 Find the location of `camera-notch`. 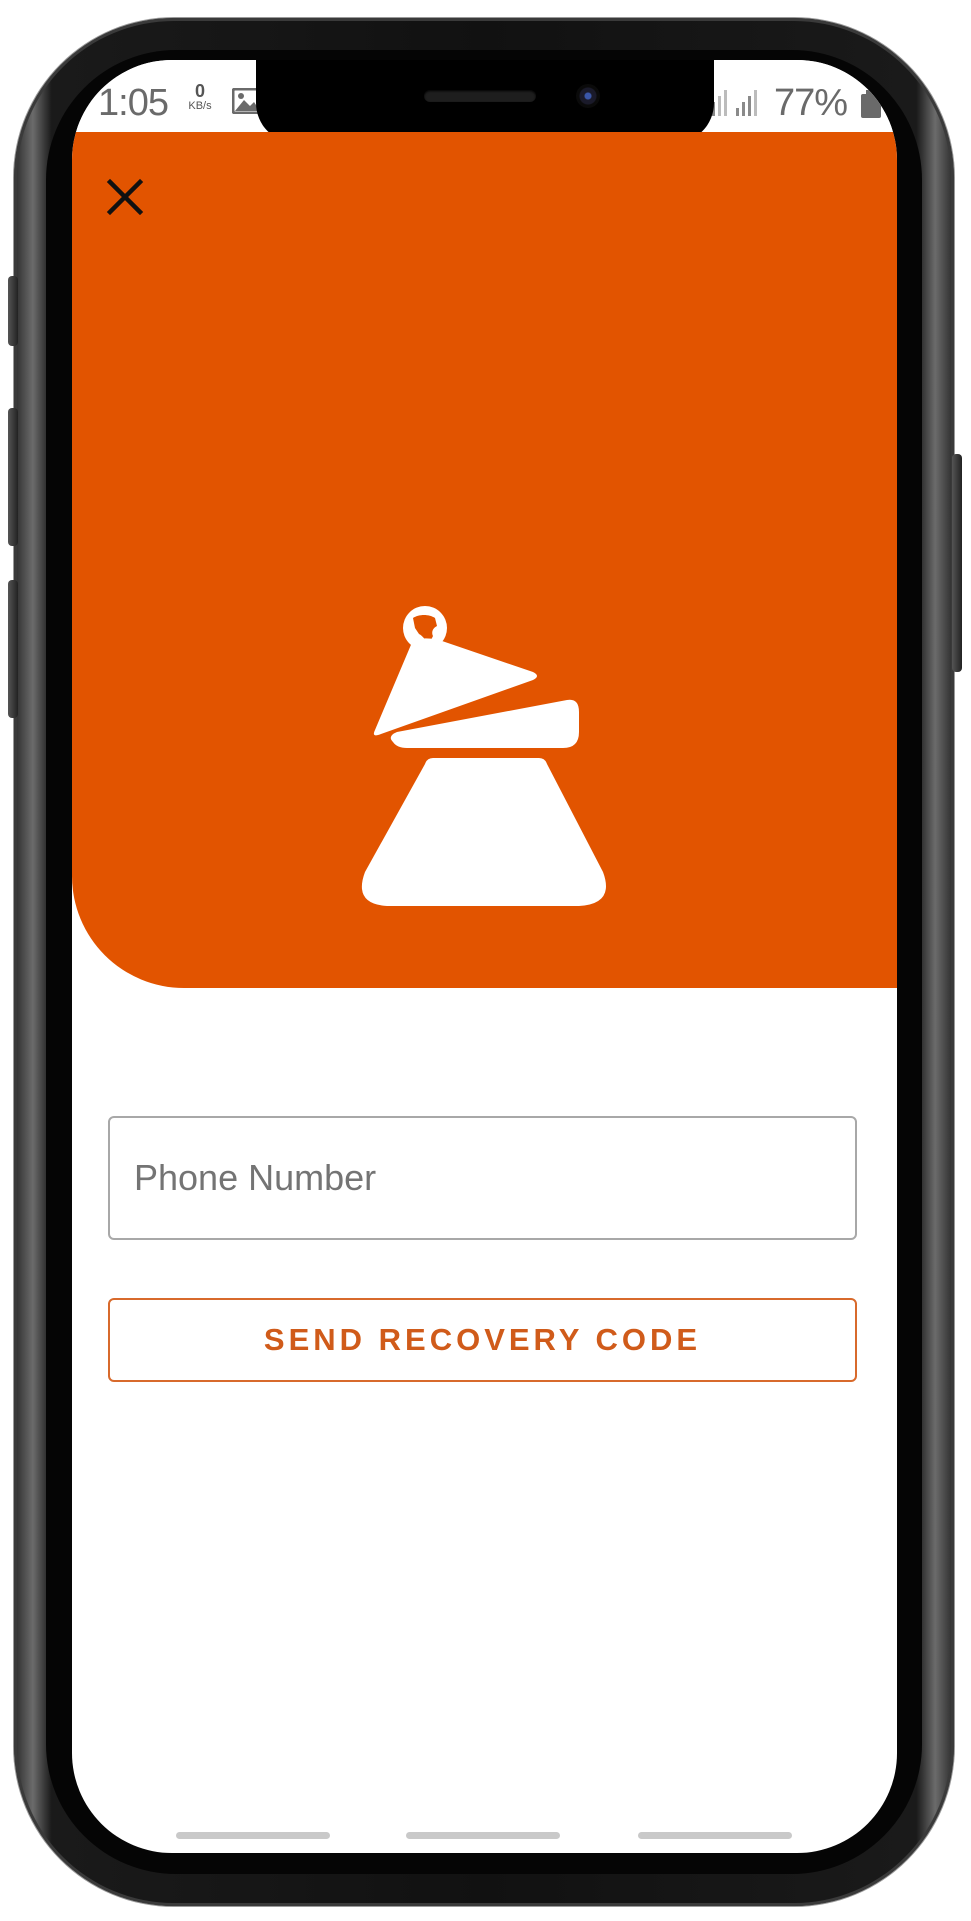

camera-notch is located at coordinates (485, 101).